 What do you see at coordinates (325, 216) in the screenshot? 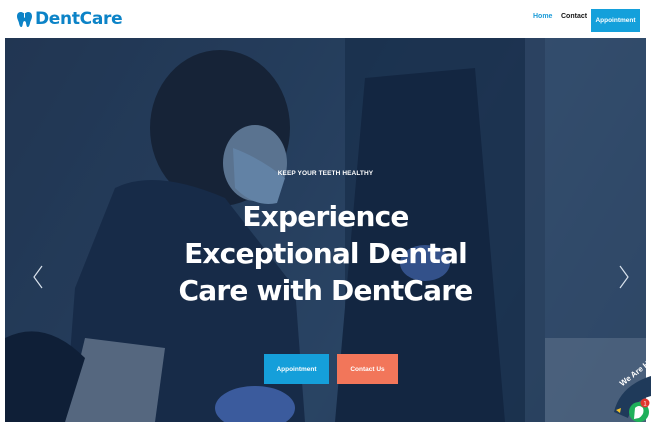
I see `hero-title-line: Experience` at bounding box center [325, 216].